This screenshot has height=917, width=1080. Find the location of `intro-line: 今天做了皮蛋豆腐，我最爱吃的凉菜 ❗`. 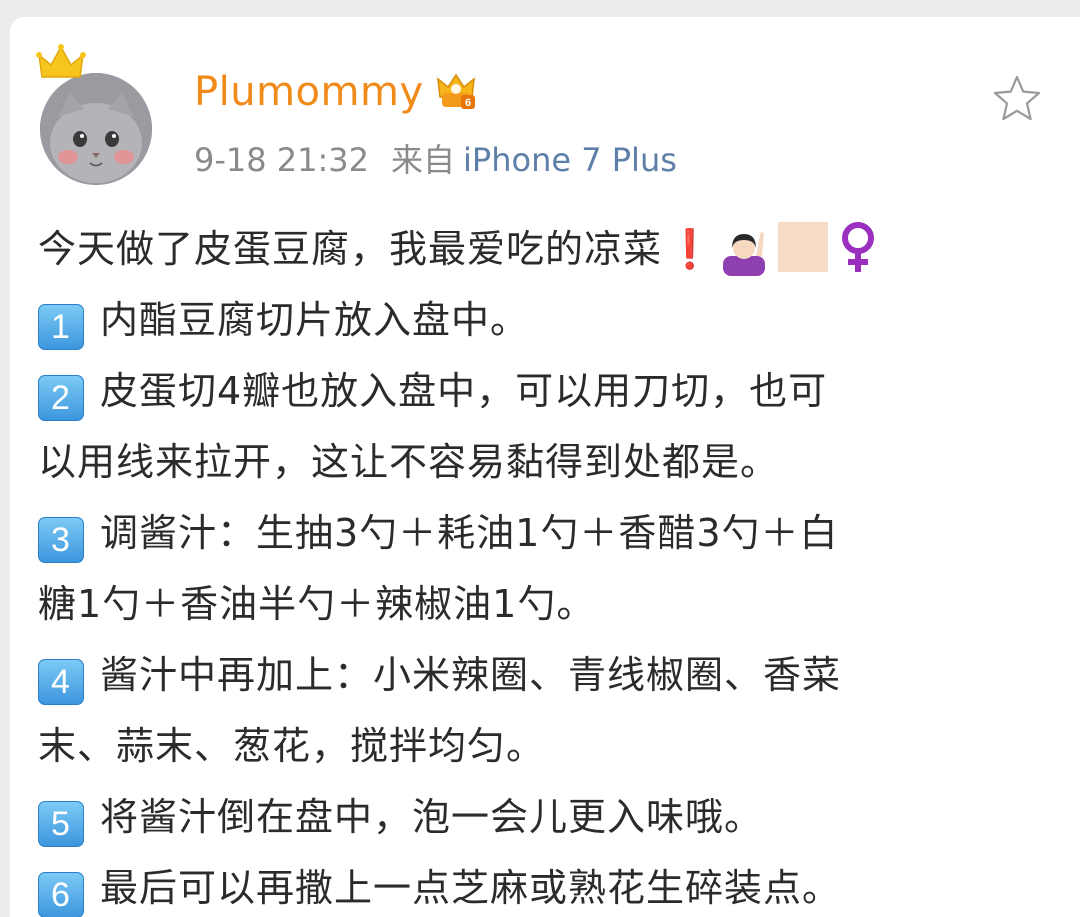

intro-line: 今天做了皮蛋豆腐，我最爱吃的凉菜 ❗ is located at coordinates (538, 249).